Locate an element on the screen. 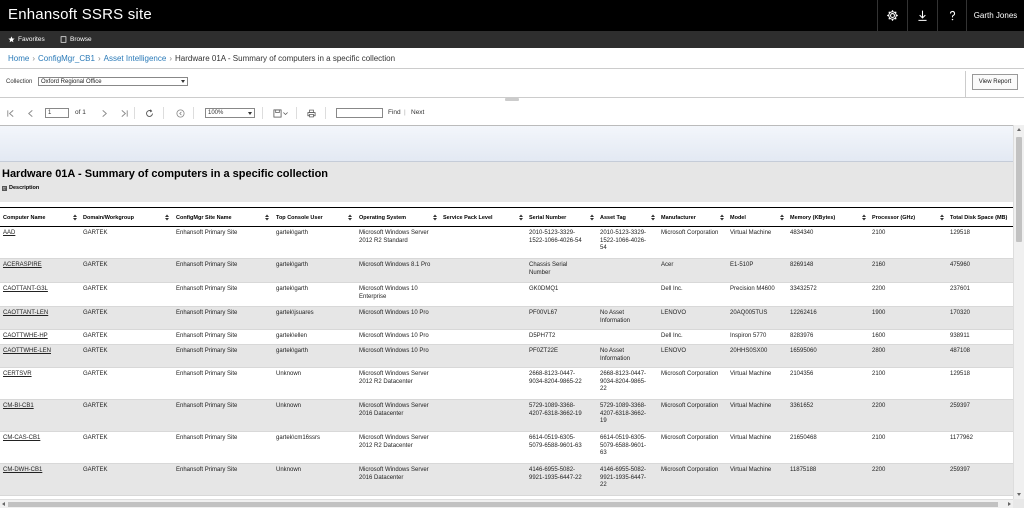 The width and height of the screenshot is (1024, 508). refresh-button is located at coordinates (149, 113).